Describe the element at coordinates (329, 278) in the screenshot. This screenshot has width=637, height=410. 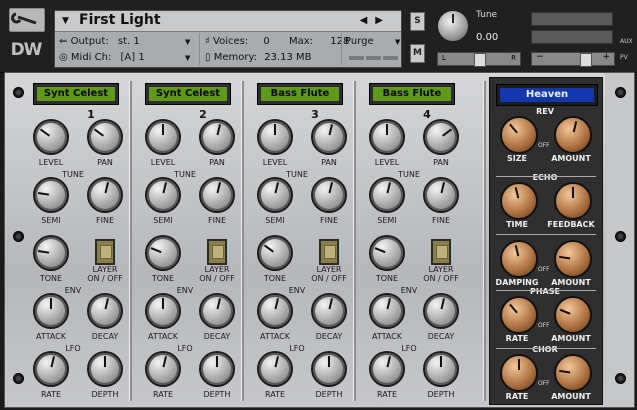
I see `layer-onoff-label: ON / OFF` at that location.